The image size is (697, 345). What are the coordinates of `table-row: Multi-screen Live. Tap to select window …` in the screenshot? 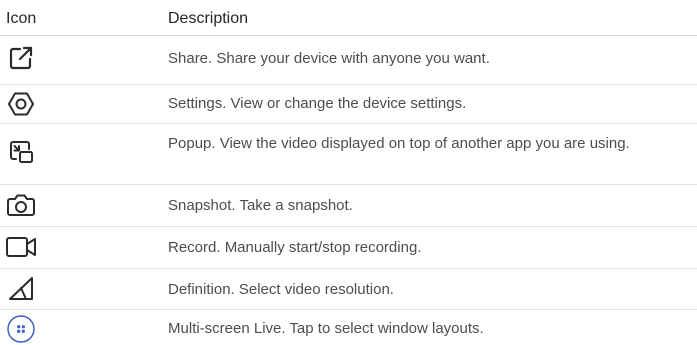 It's located at (348, 327).